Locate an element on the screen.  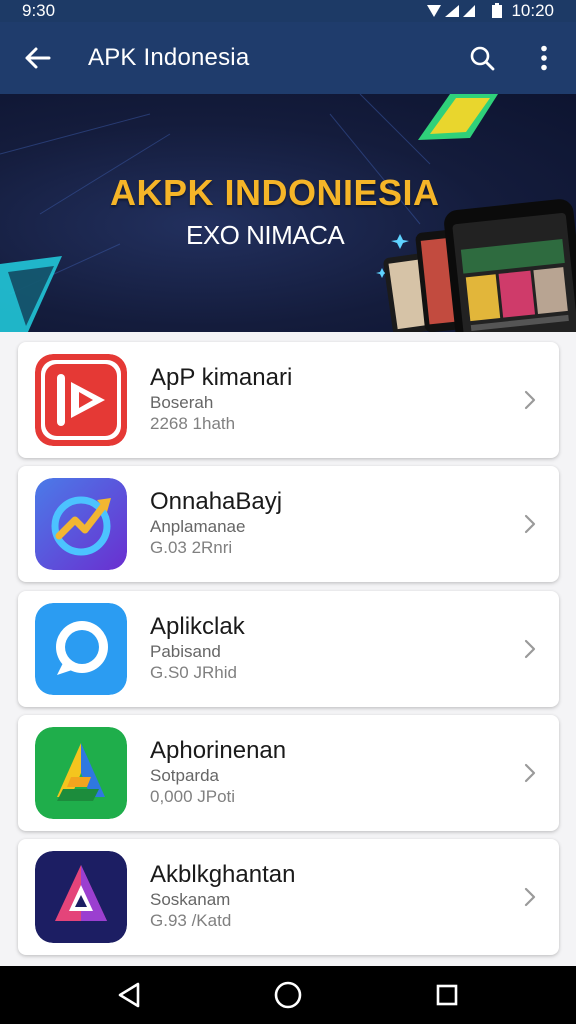
app-meta: G.S0 JRhid is located at coordinates (193, 672).